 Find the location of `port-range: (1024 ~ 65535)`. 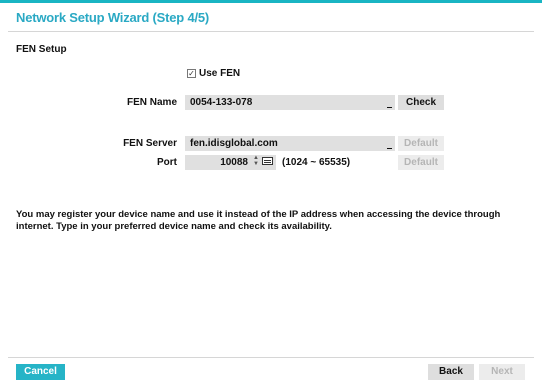

port-range: (1024 ~ 65535) is located at coordinates (316, 162).